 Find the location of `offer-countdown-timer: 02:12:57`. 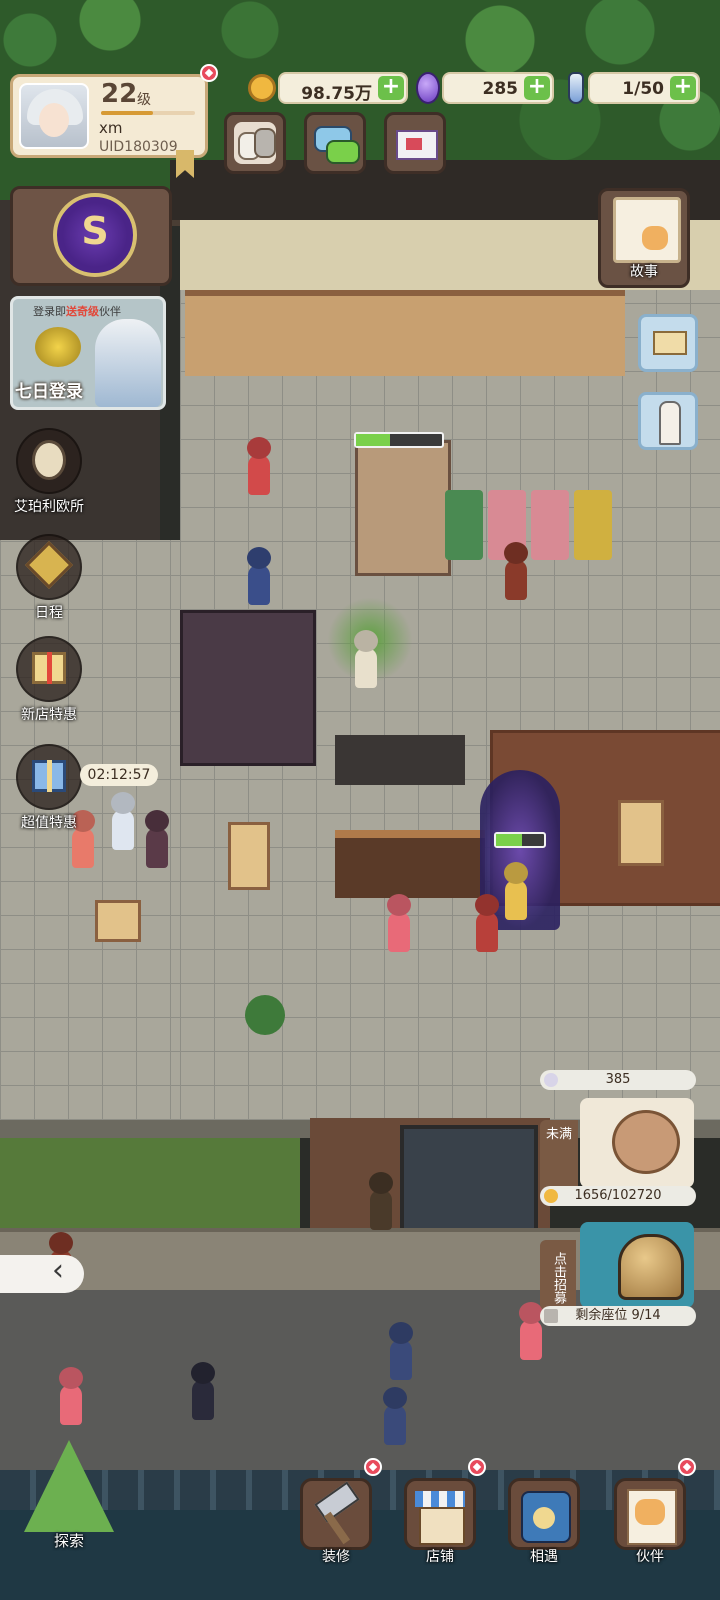

offer-countdown-timer: 02:12:57 is located at coordinates (119, 775).